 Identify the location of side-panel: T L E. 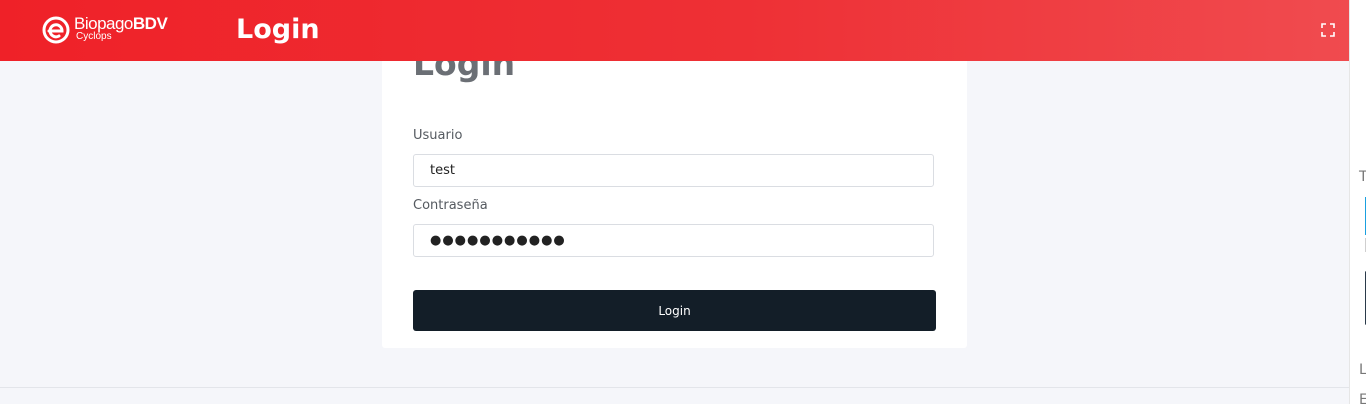
(1357, 202).